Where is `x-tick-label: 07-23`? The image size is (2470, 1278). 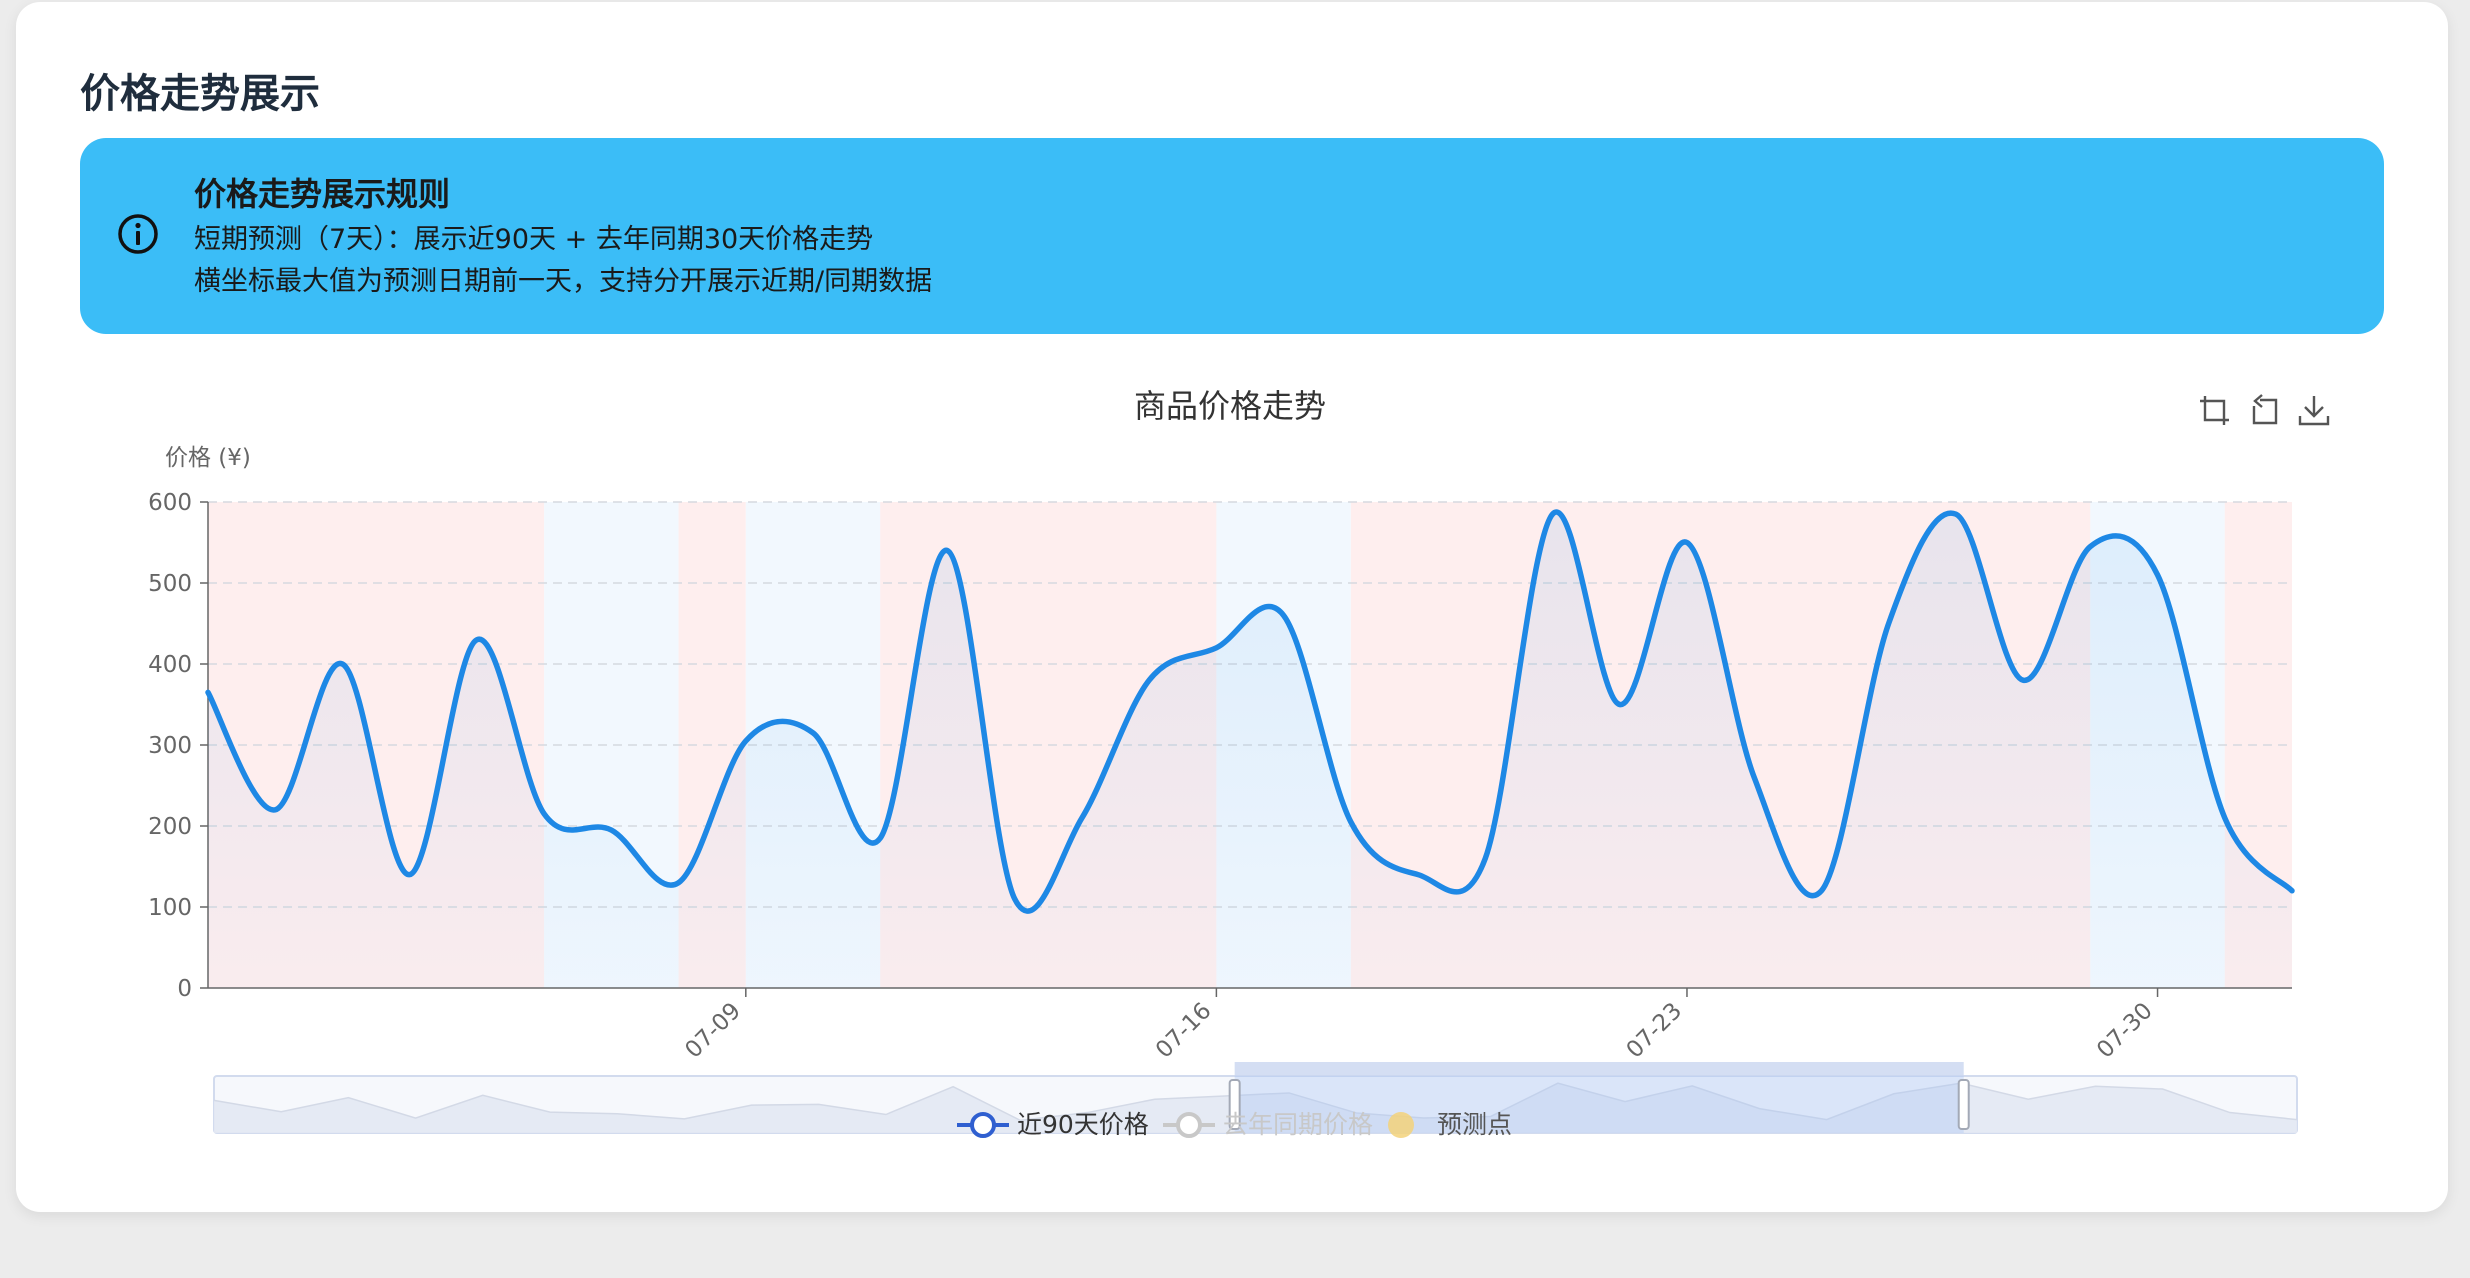 x-tick-label: 07-23 is located at coordinates (1655, 1031).